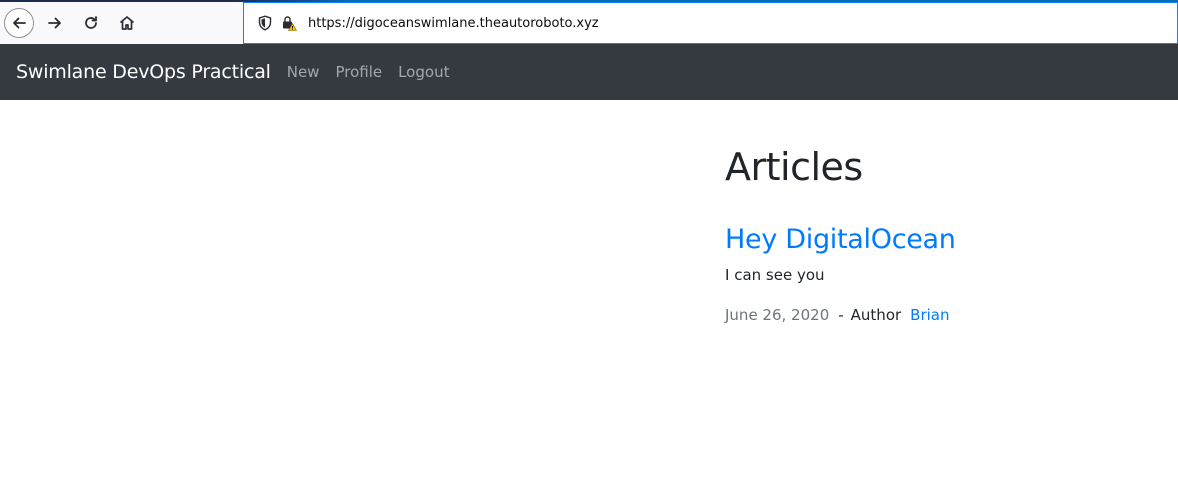 The image size is (1178, 502). Describe the element at coordinates (143, 72) in the screenshot. I see `brand-link: Swimlane DevOps Practical` at that location.